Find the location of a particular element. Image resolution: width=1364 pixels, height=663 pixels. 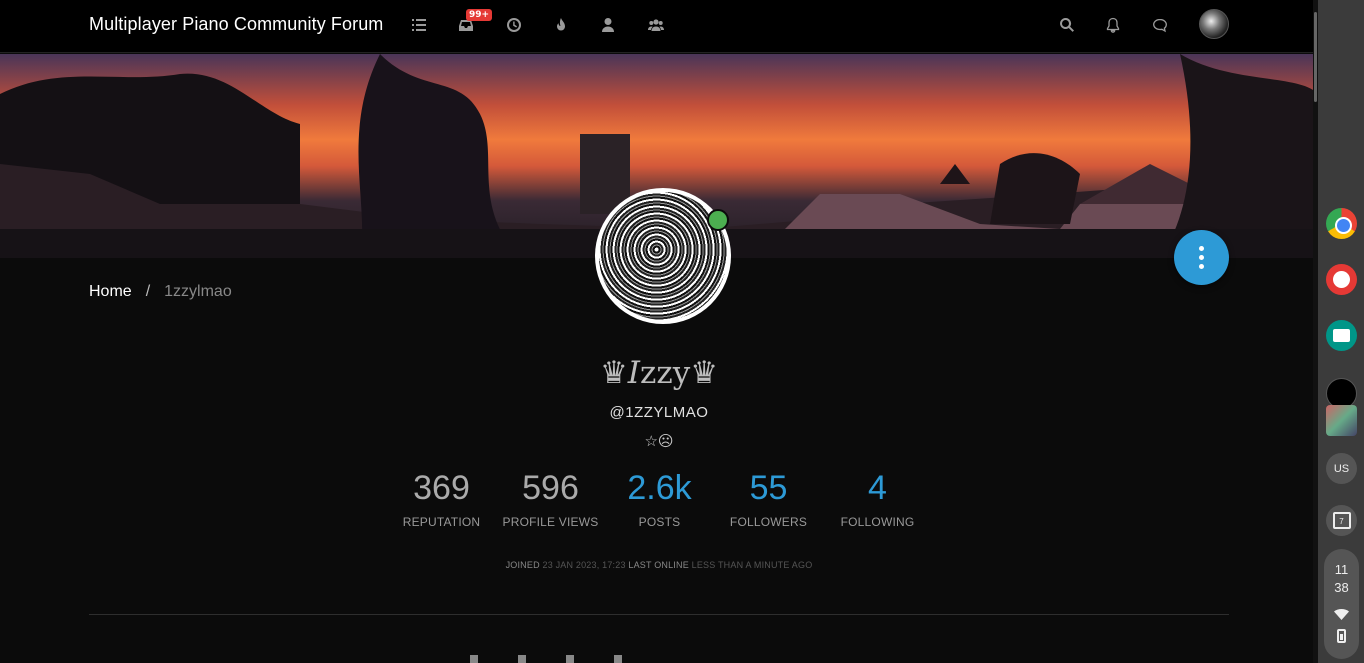

cut-off-content is located at coordinates (630, 659).